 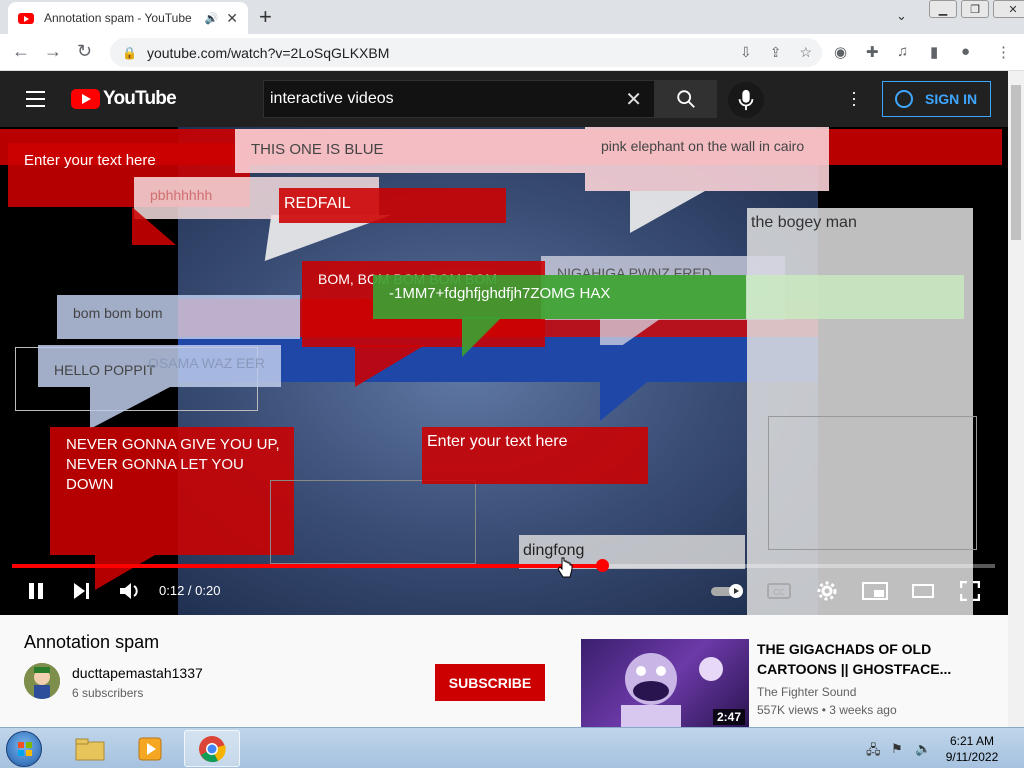 What do you see at coordinates (805, 52) in the screenshot?
I see `bookmark-star-icon: ☆` at bounding box center [805, 52].